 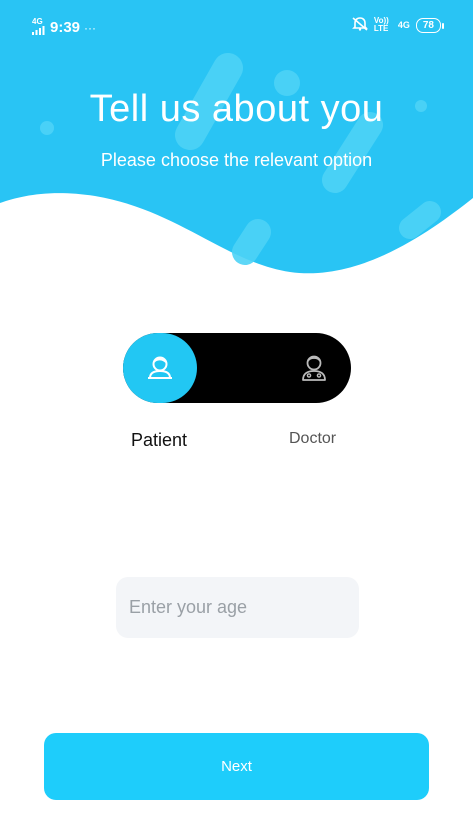 I want to click on mute-bell-icon, so click(x=359, y=25).